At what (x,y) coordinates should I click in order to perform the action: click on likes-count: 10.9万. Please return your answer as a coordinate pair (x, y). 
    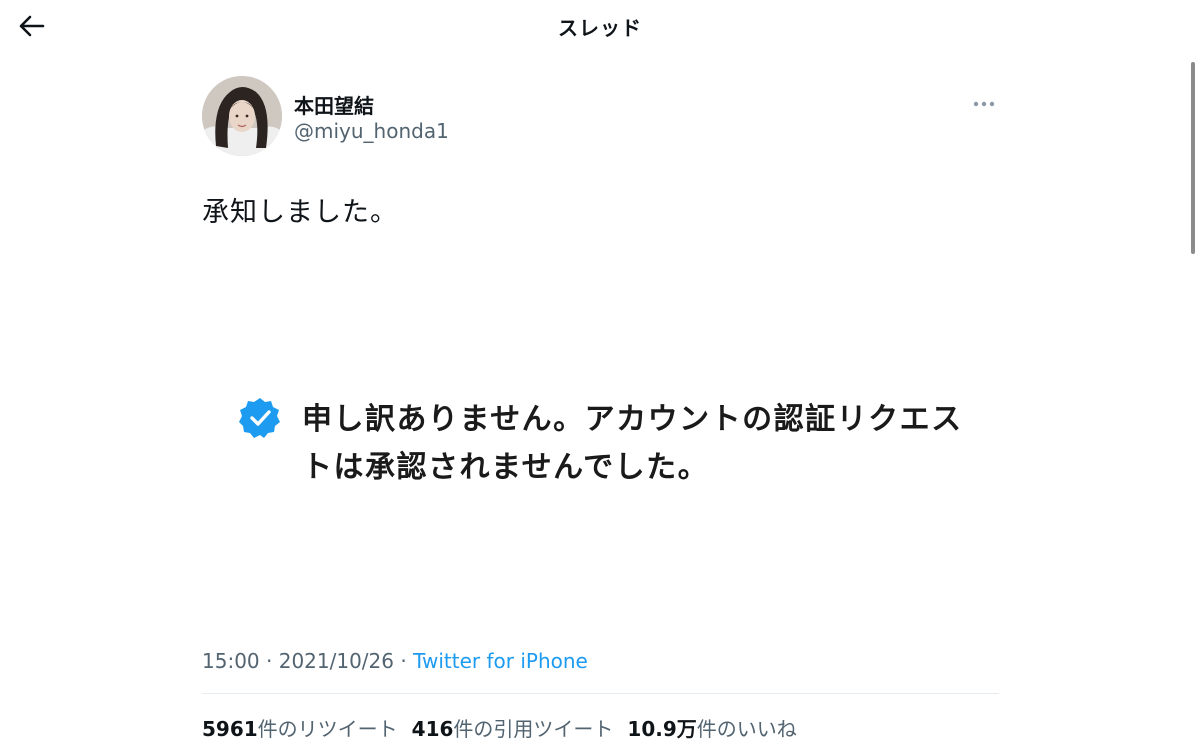
    Looking at the image, I should click on (662, 729).